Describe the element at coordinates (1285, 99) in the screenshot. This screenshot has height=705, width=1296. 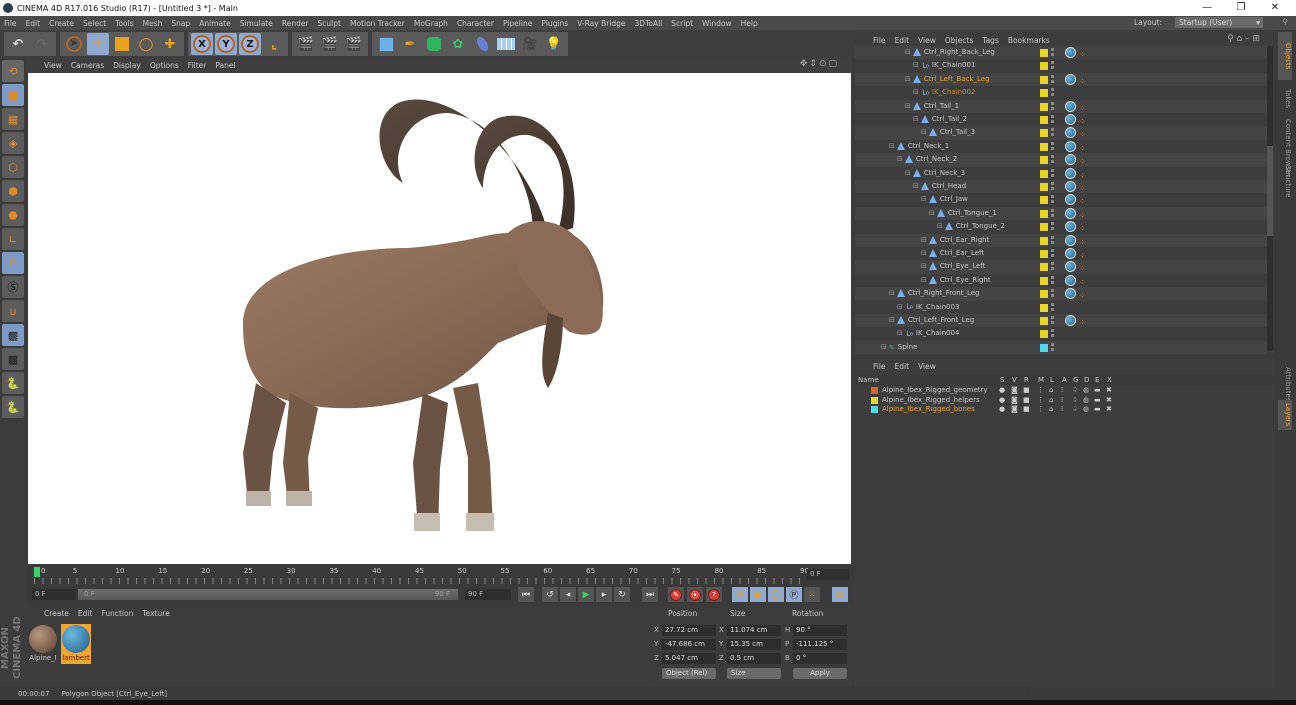
I see `tab-takes: Takes` at that location.